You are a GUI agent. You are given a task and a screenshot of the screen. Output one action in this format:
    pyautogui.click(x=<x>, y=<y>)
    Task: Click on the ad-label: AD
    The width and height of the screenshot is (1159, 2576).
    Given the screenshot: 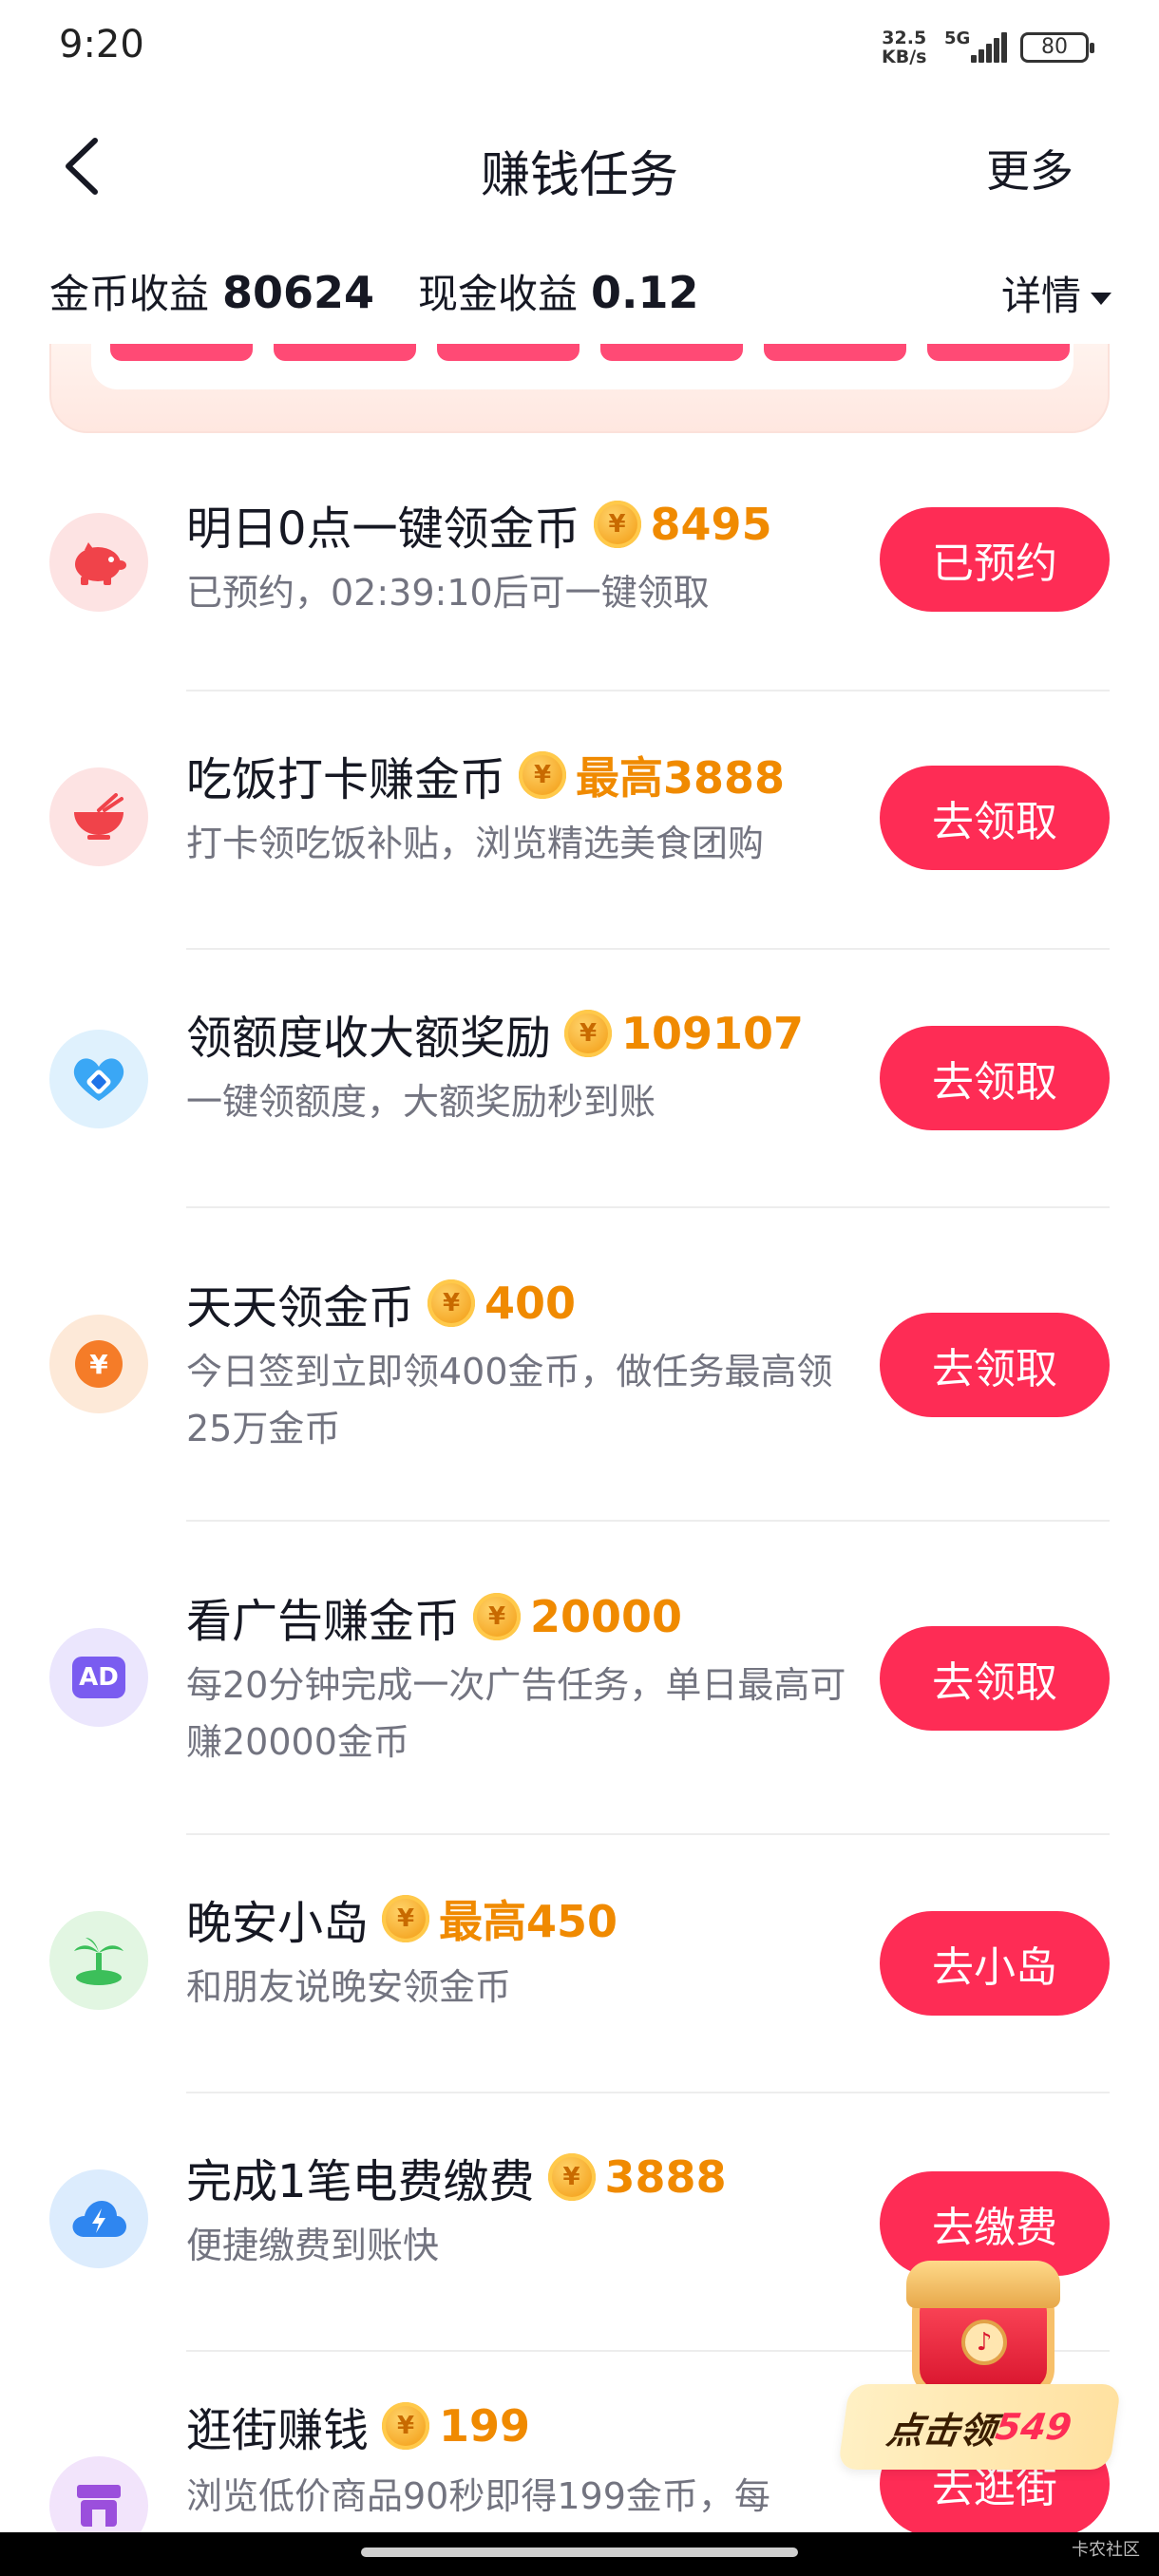 What is the action you would take?
    pyautogui.click(x=98, y=1677)
    